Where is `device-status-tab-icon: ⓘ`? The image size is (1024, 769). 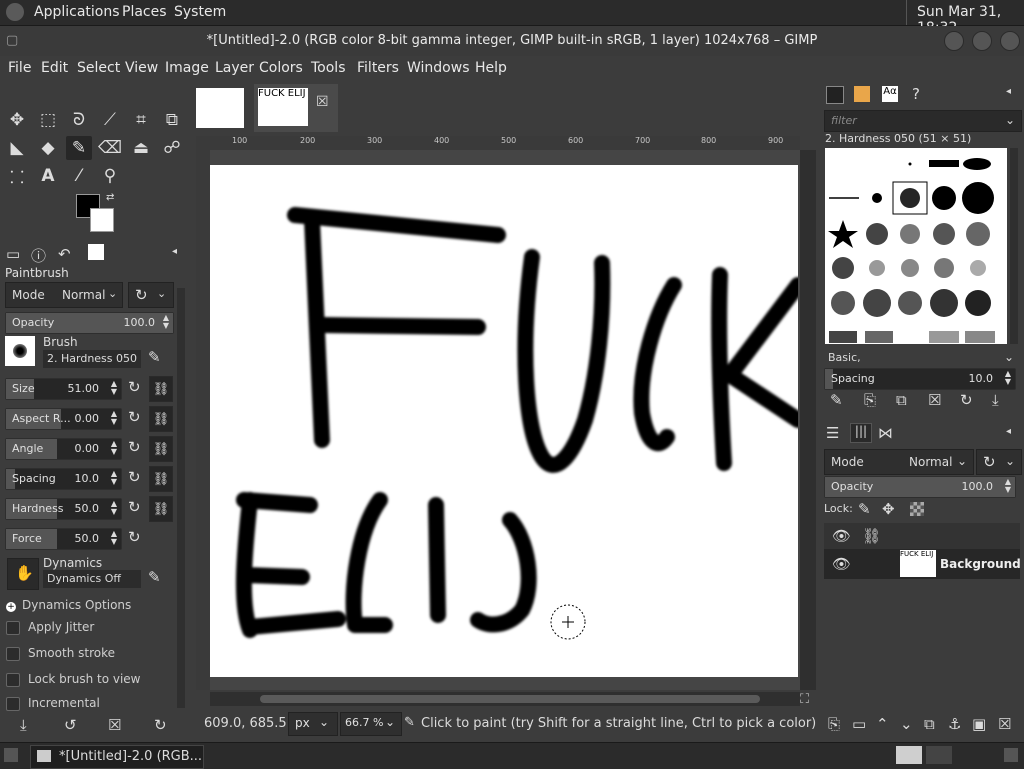 device-status-tab-icon: ⓘ is located at coordinates (38, 255).